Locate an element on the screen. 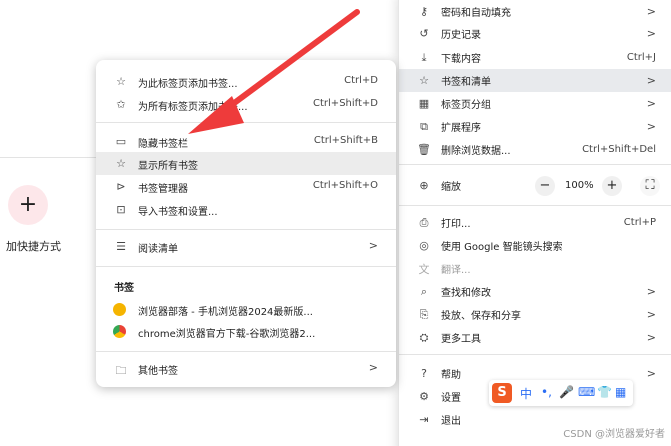 The height and width of the screenshot is (446, 671). keyboard-icon: ⌨ is located at coordinates (586, 392).